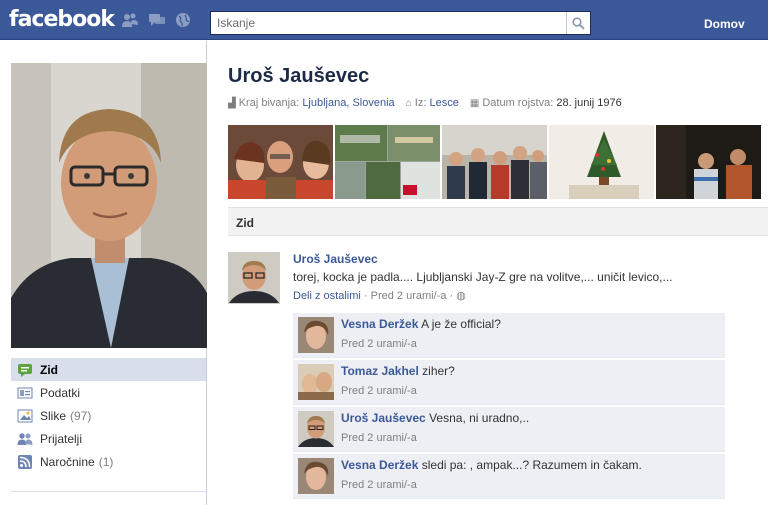 The image size is (768, 505). What do you see at coordinates (420, 103) in the screenshot?
I see `hometown-label: Iz:` at bounding box center [420, 103].